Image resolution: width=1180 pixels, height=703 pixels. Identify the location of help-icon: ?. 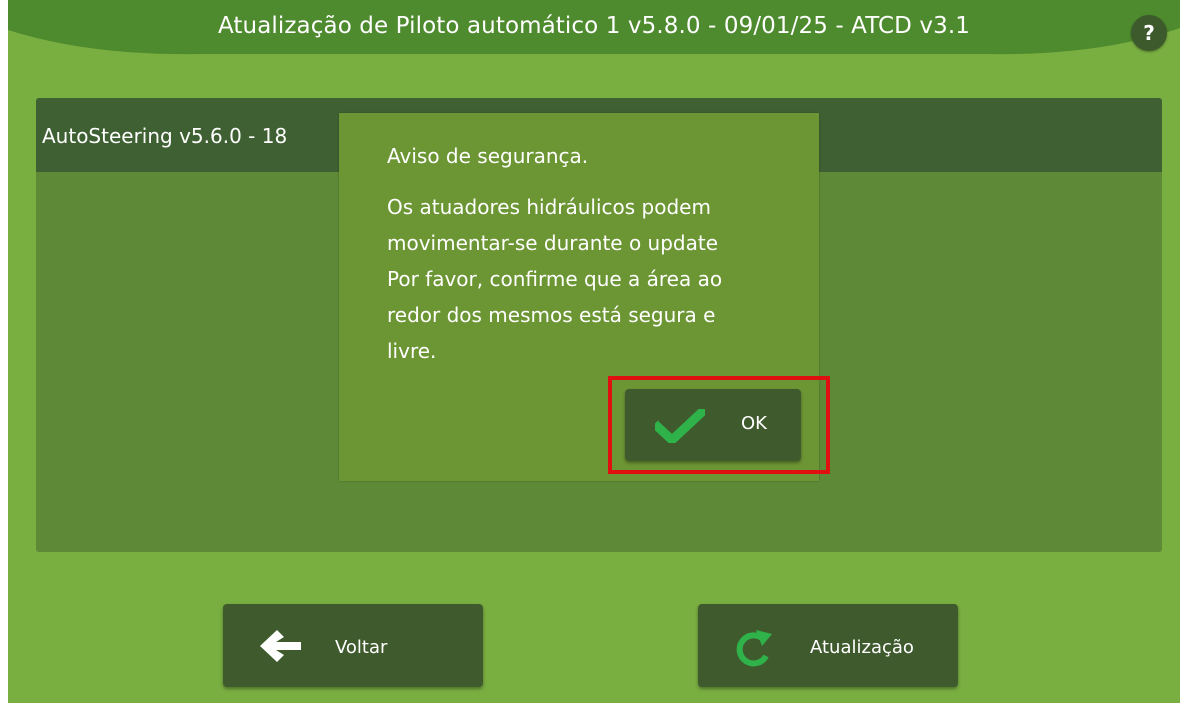
(1149, 33).